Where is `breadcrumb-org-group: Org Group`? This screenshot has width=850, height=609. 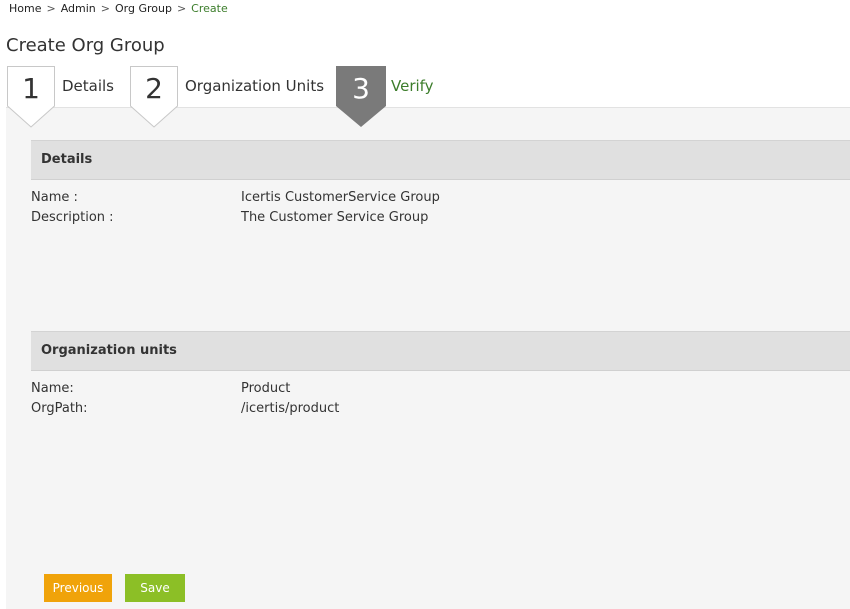 breadcrumb-org-group: Org Group is located at coordinates (143, 8).